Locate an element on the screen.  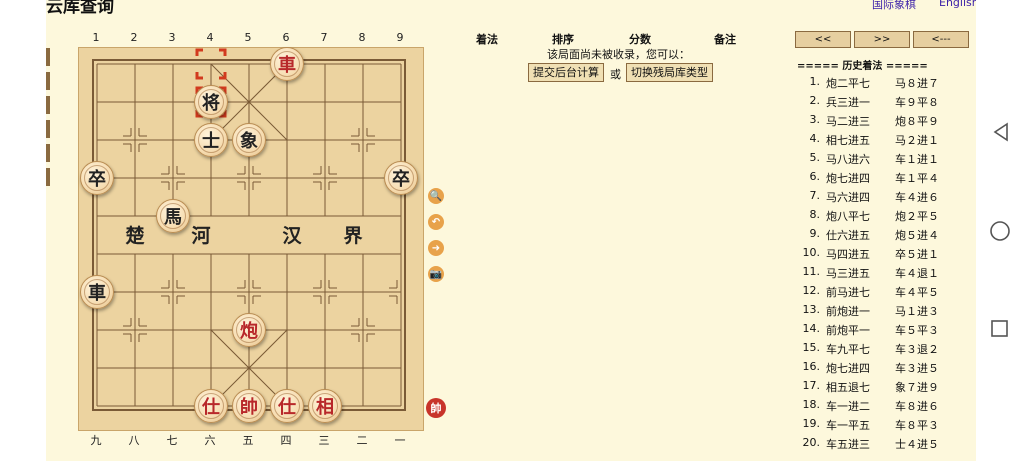
piece-red: 車 is located at coordinates (287, 64).